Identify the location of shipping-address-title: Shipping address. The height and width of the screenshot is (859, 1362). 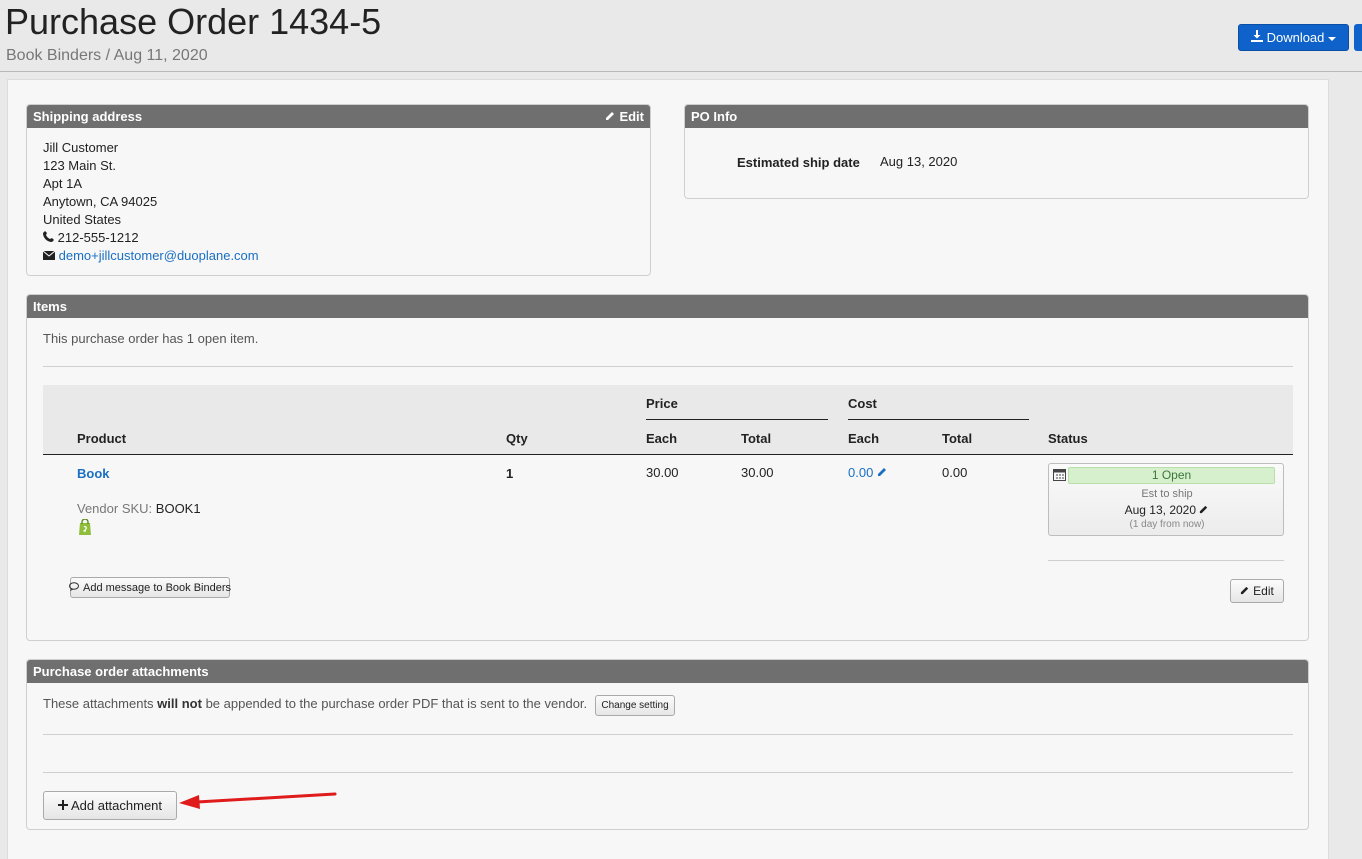
(88, 116).